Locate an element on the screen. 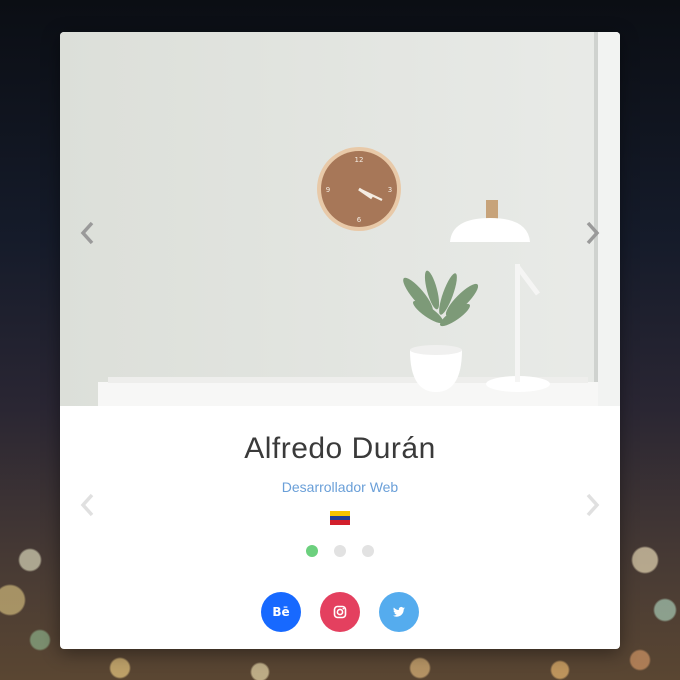  twitter-button is located at coordinates (399, 612).